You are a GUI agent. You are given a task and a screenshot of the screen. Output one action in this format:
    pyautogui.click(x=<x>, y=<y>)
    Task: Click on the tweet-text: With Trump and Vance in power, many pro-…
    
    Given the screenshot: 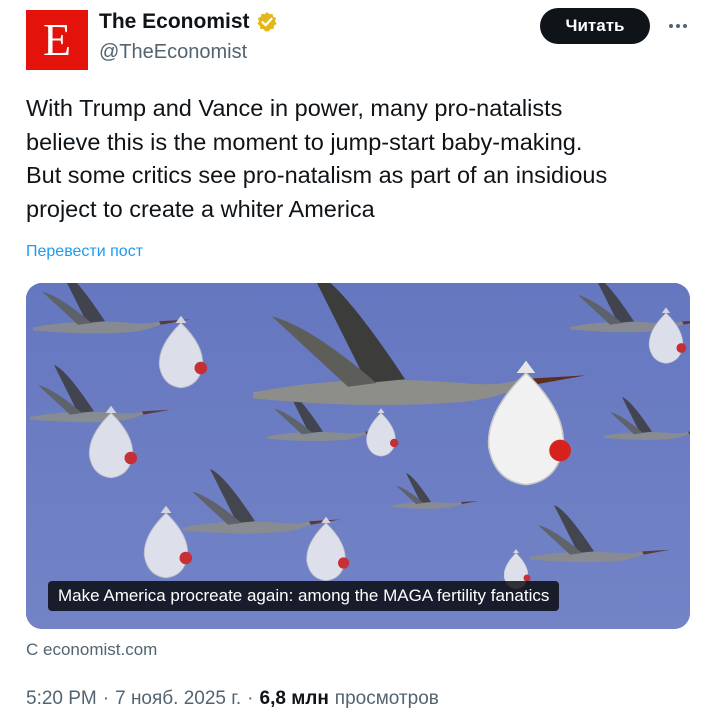 What is the action you would take?
    pyautogui.click(x=317, y=158)
    